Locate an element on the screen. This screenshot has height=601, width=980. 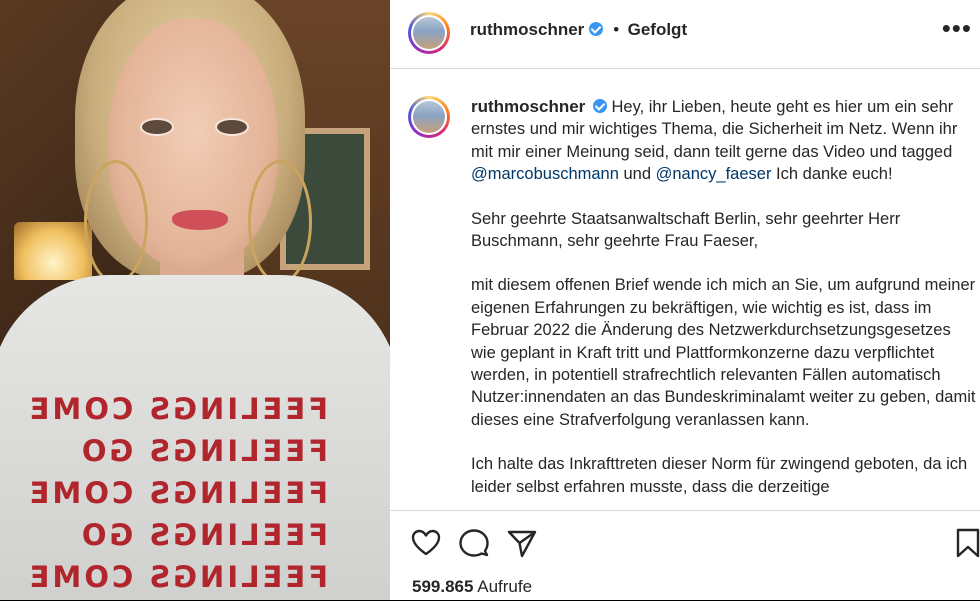
mouth is located at coordinates (200, 220).